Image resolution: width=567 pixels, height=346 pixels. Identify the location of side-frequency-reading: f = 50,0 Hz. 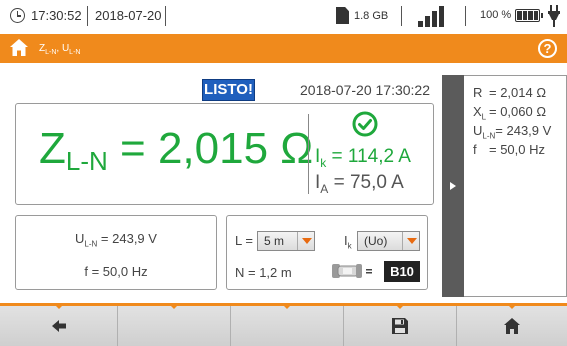
(509, 149).